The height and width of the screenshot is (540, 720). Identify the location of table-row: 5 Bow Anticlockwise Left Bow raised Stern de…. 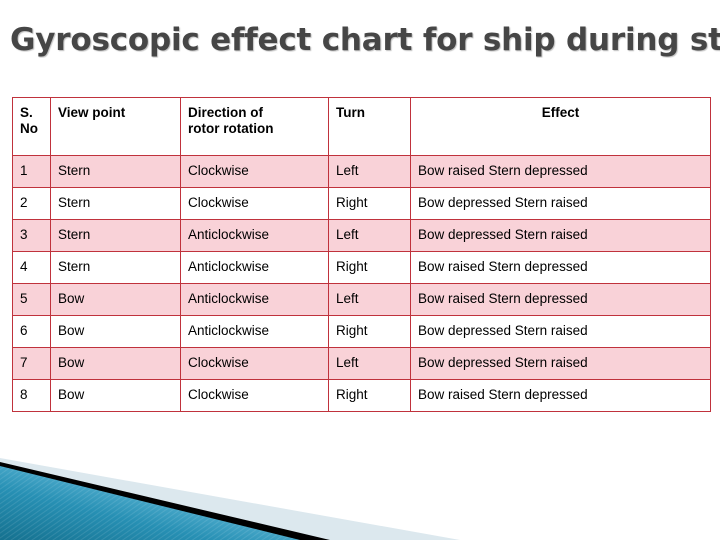
(361, 299).